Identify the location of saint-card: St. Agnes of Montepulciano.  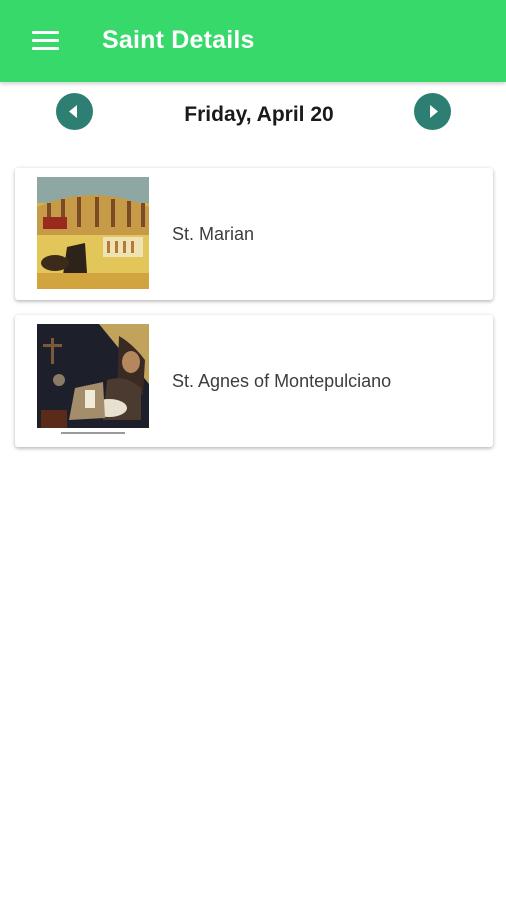
(254, 381).